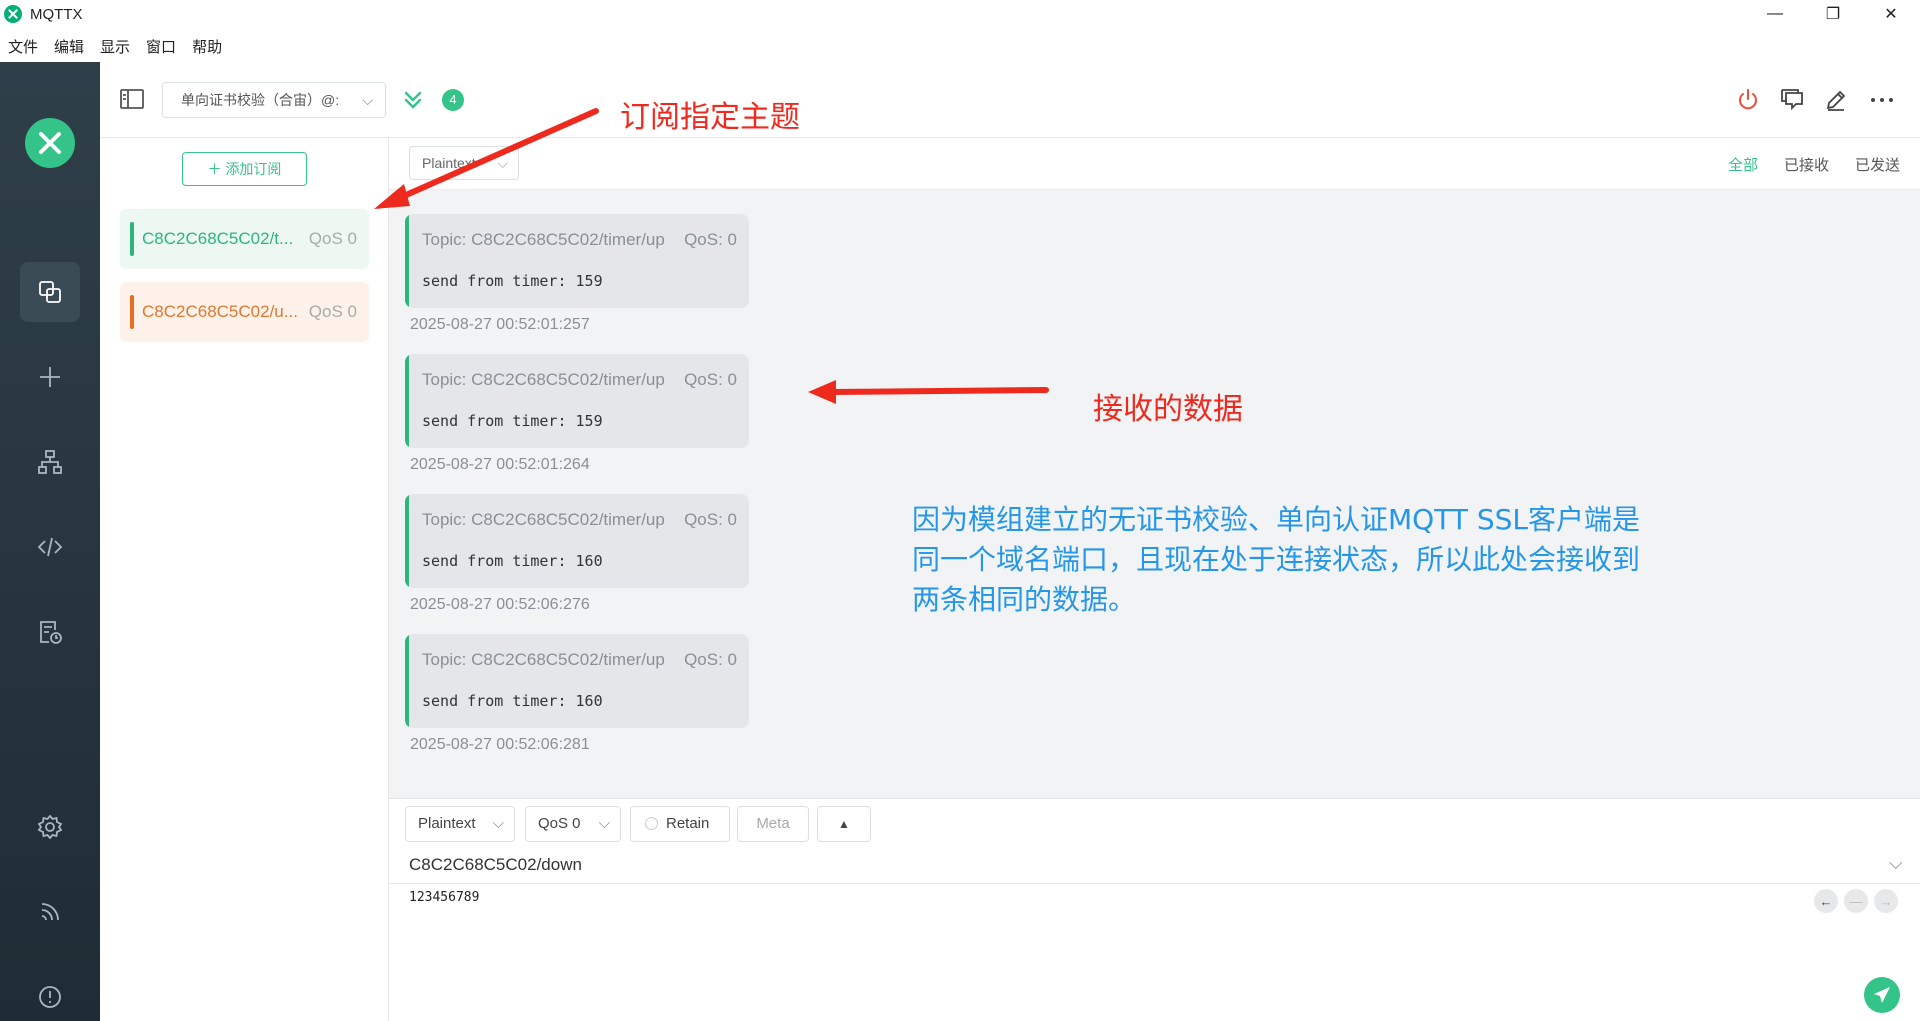 The height and width of the screenshot is (1021, 1920). I want to click on settings-icon, so click(50, 827).